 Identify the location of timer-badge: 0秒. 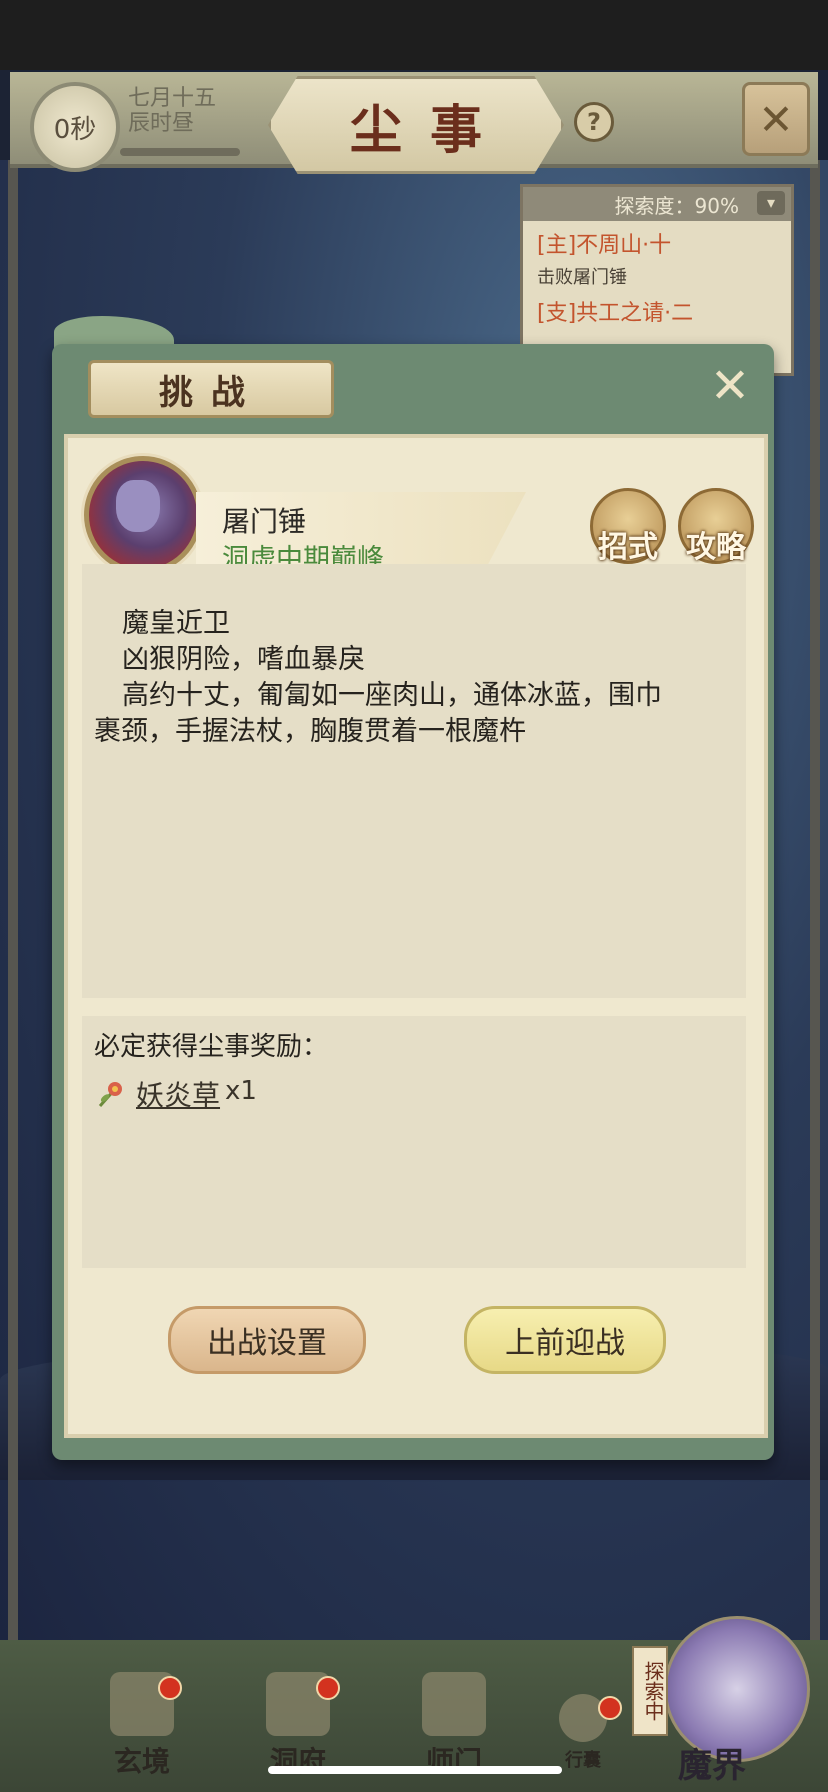
(75, 127).